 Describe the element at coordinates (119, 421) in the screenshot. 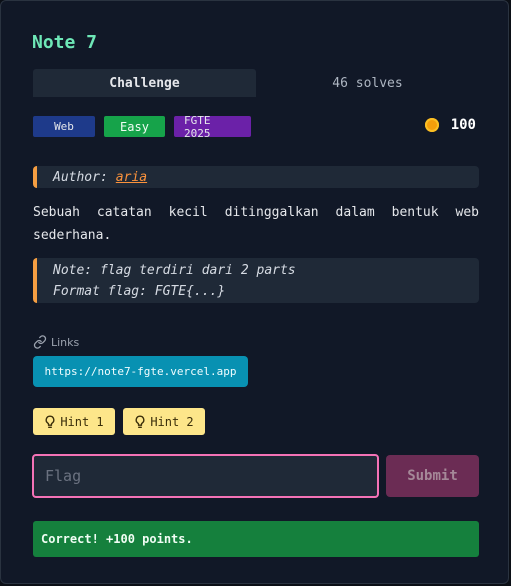

I see `hint-list: Hint 1 Hint 2` at that location.